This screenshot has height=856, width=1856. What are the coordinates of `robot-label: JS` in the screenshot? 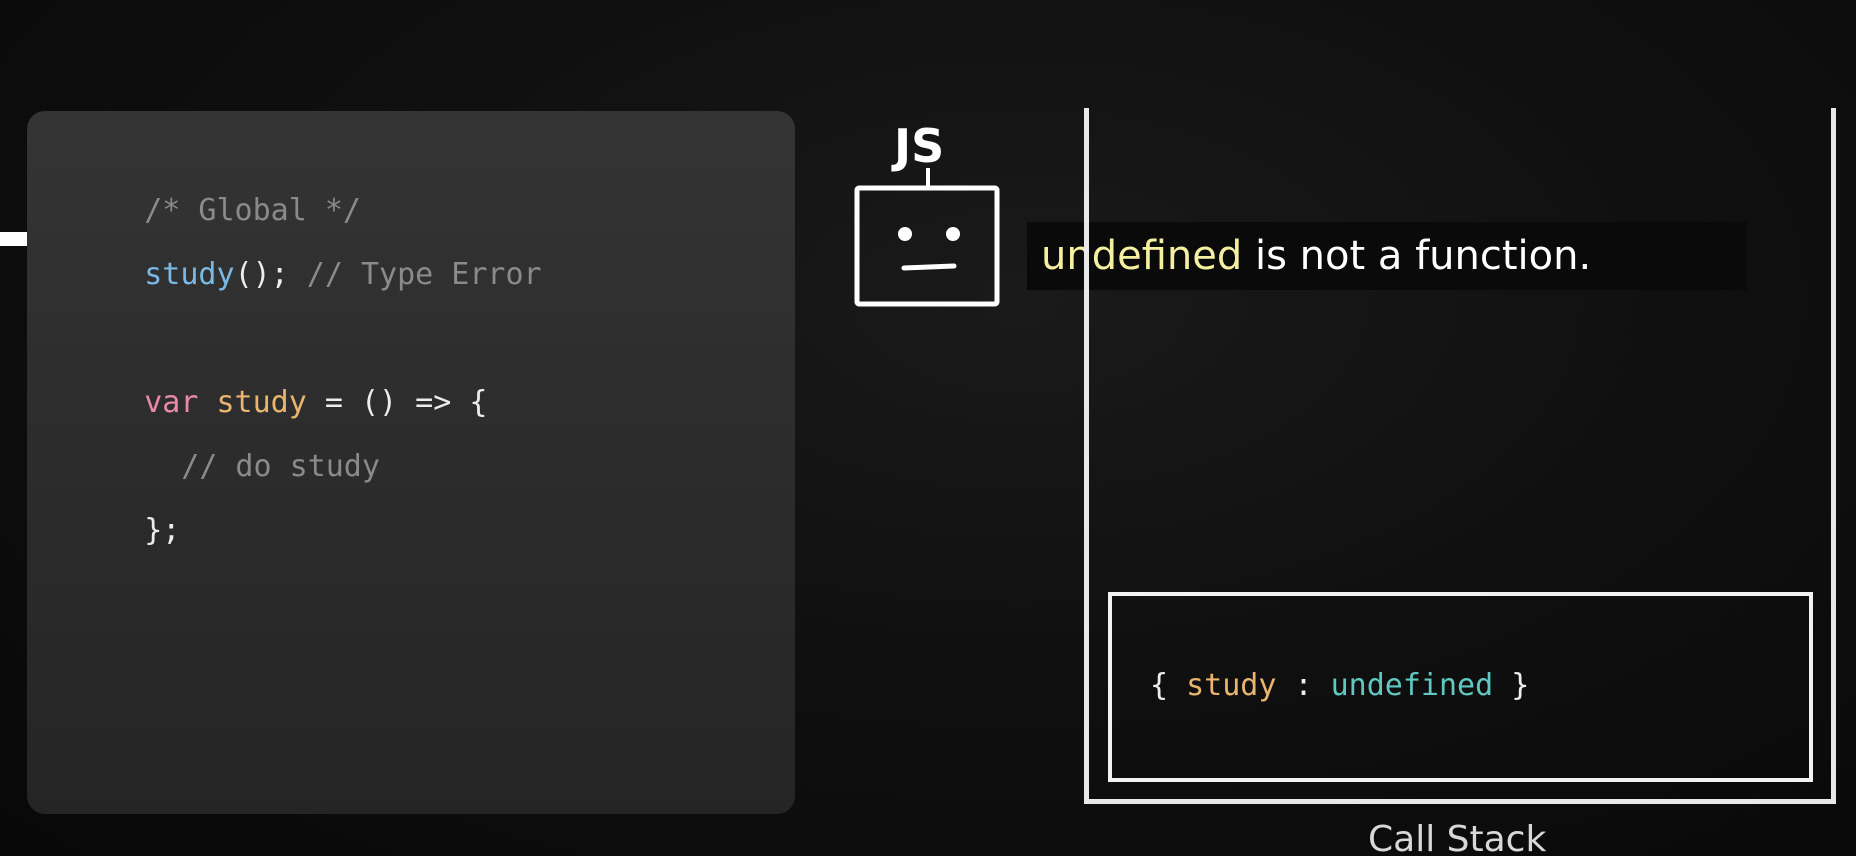 It's located at (917, 146).